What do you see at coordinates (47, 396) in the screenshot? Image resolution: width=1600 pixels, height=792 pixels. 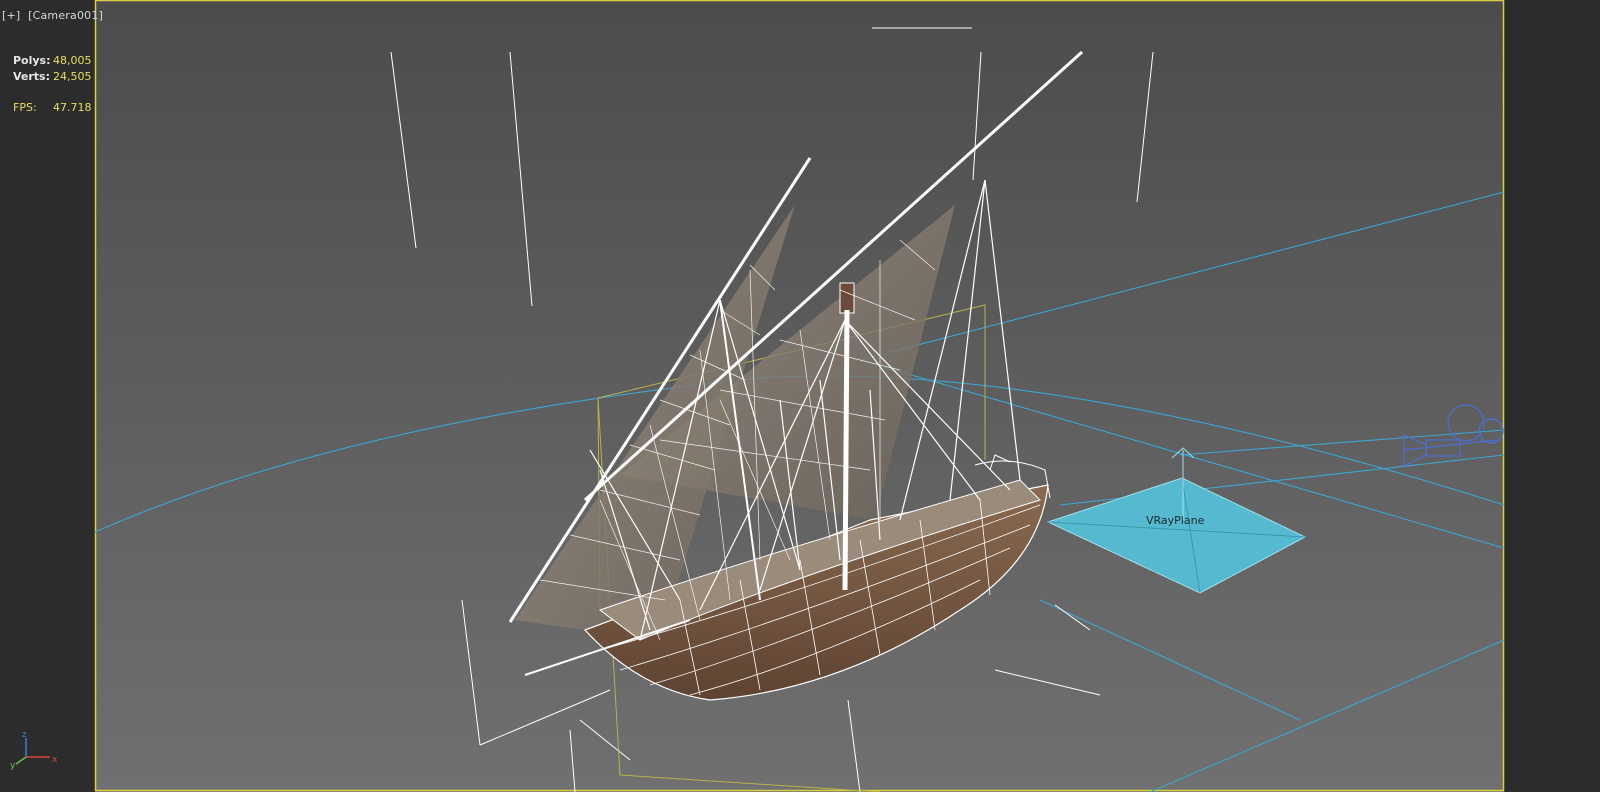 I see `left-panel` at bounding box center [47, 396].